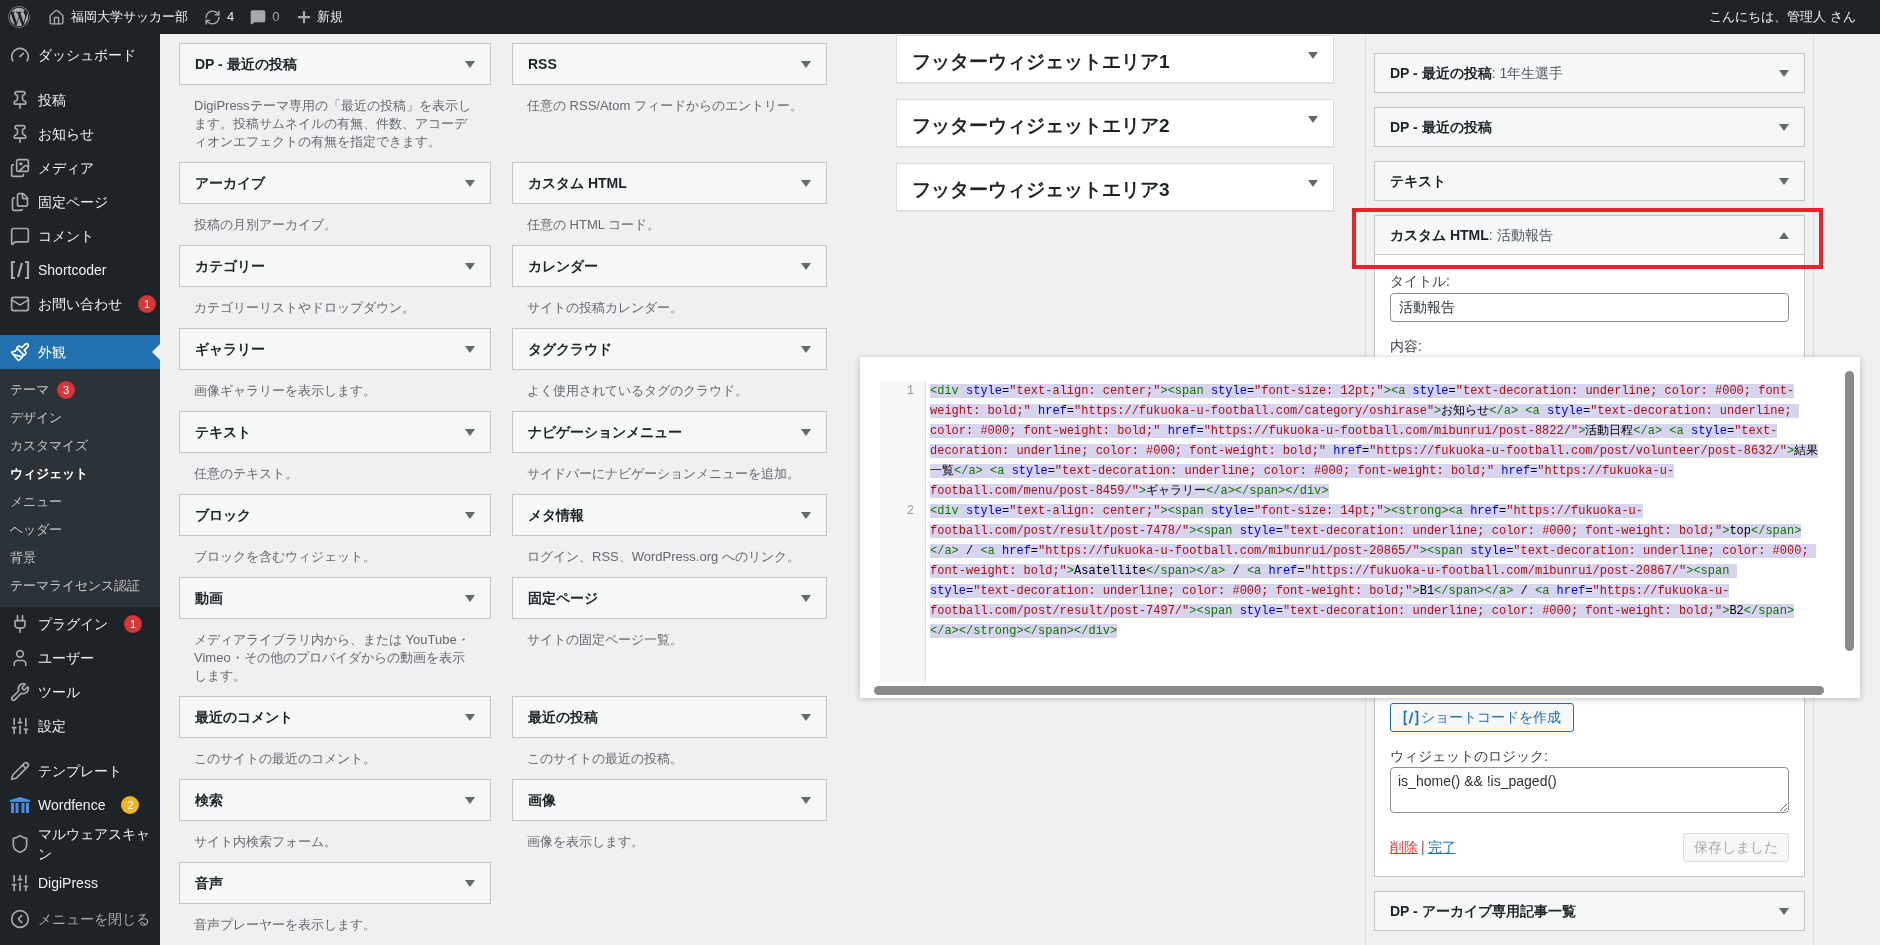  I want to click on menu-item: 固定ページ, so click(80, 202).